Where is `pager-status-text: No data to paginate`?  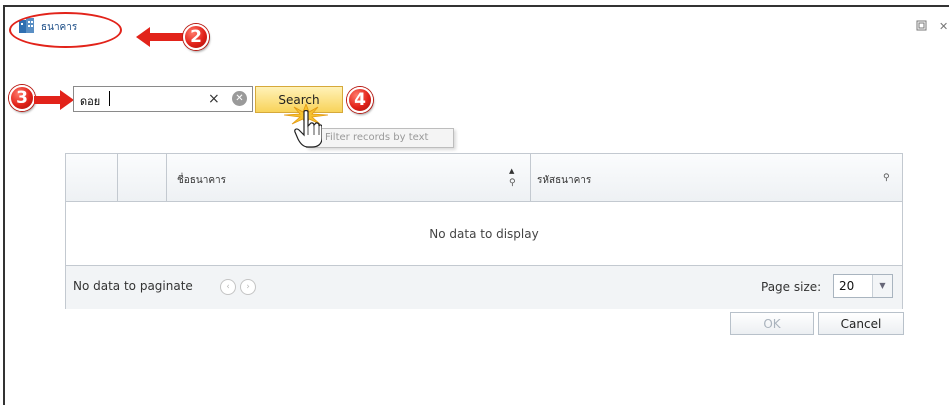 pager-status-text: No data to paginate is located at coordinates (133, 286).